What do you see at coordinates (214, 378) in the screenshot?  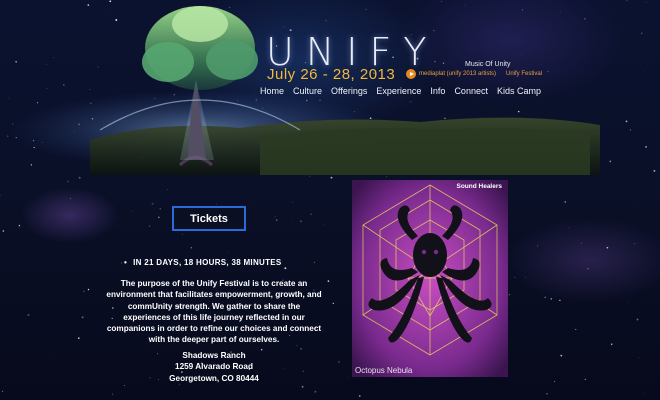 I see `venue-city: Georgetown, CO 80444` at bounding box center [214, 378].